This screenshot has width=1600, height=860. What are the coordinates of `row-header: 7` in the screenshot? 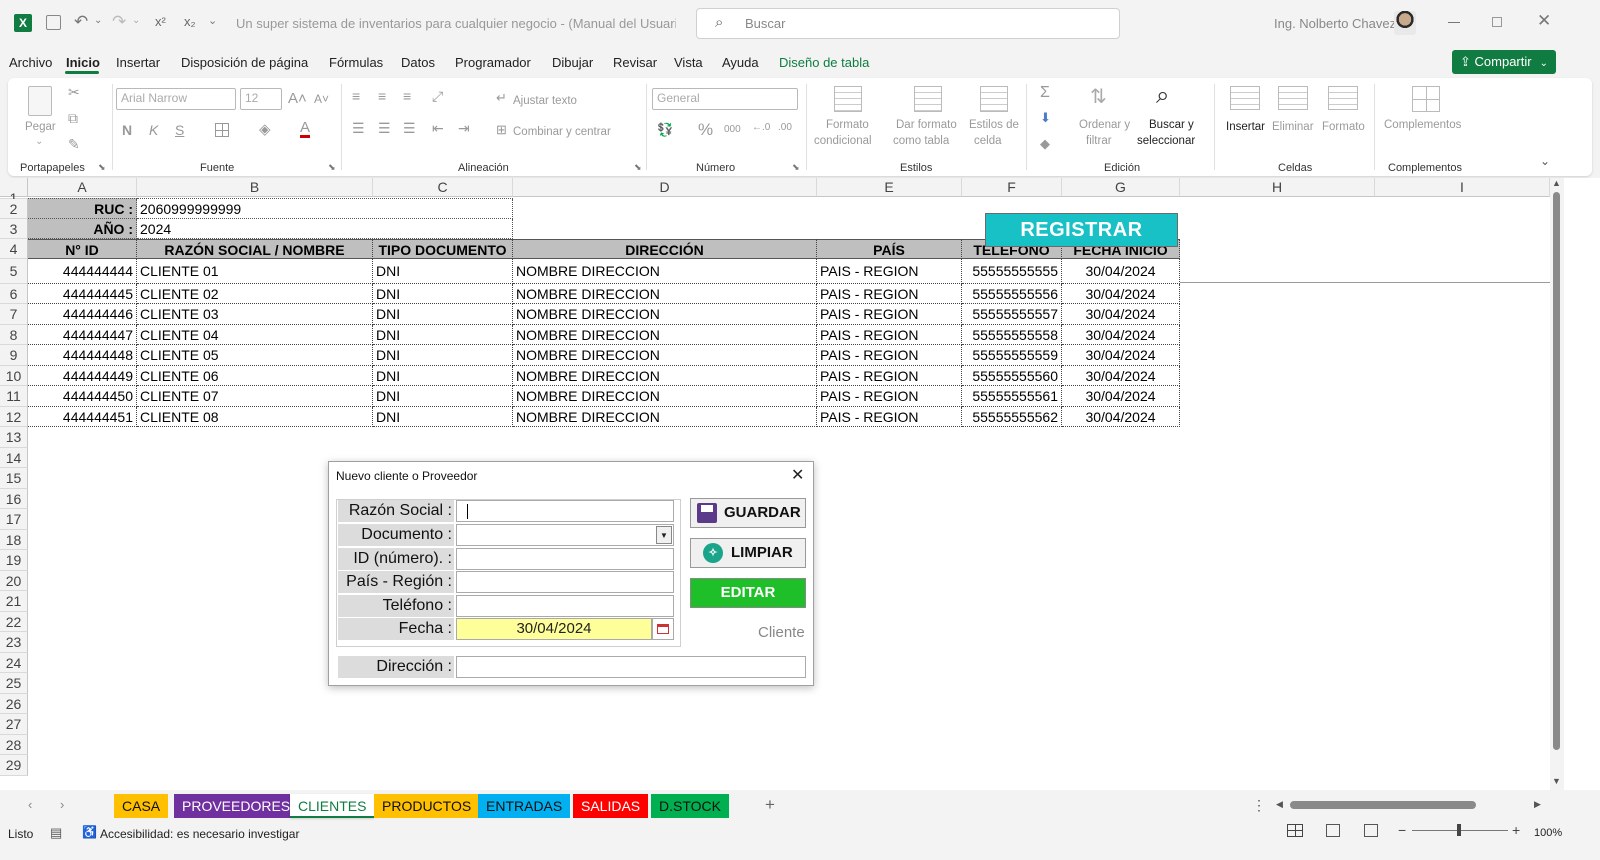 It's located at (14, 314).